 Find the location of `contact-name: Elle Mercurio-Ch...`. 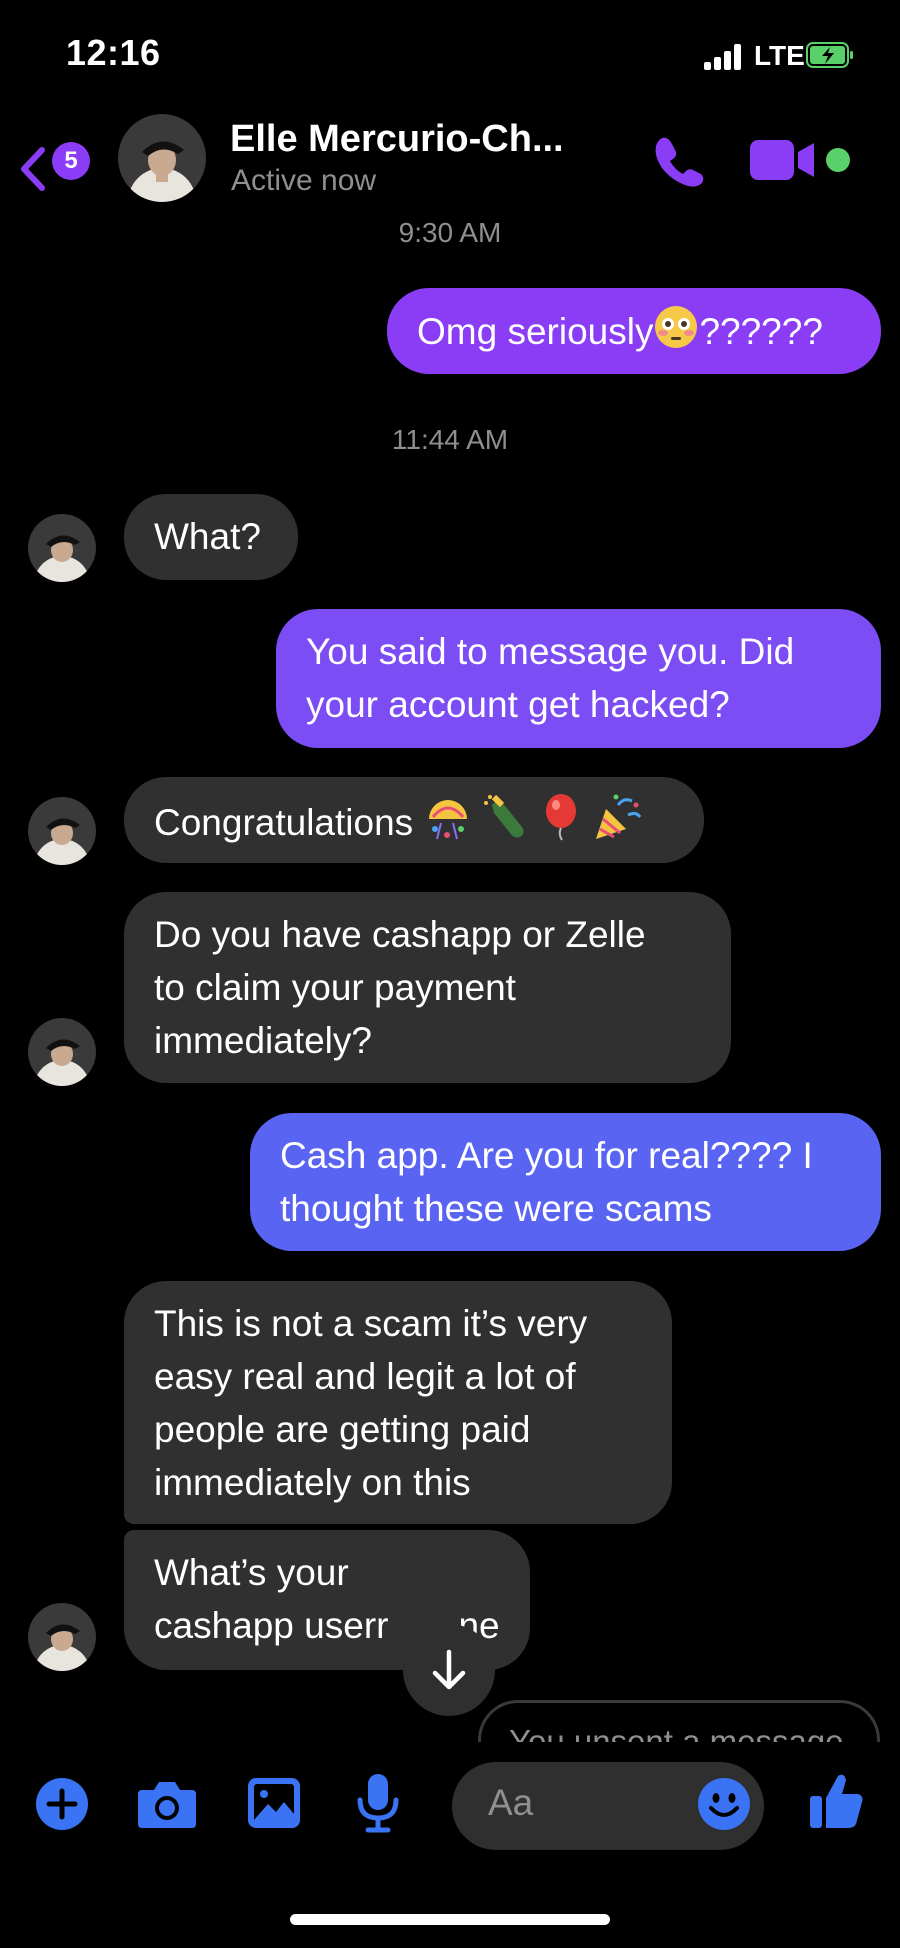

contact-name: Elle Mercurio-Ch... is located at coordinates (397, 139).